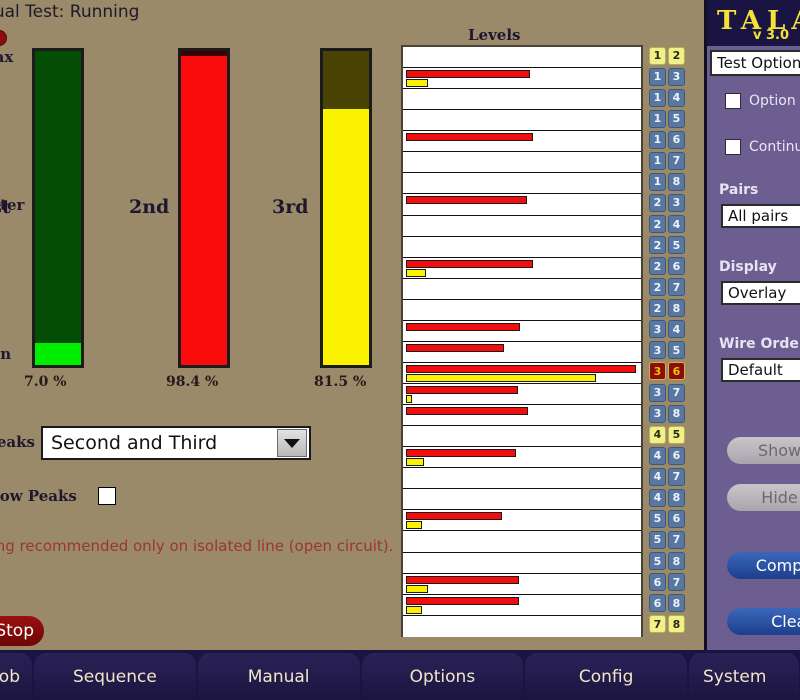 The image size is (800, 700). Describe the element at coordinates (606, 676) in the screenshot. I see `nav-button-config: Config` at that location.